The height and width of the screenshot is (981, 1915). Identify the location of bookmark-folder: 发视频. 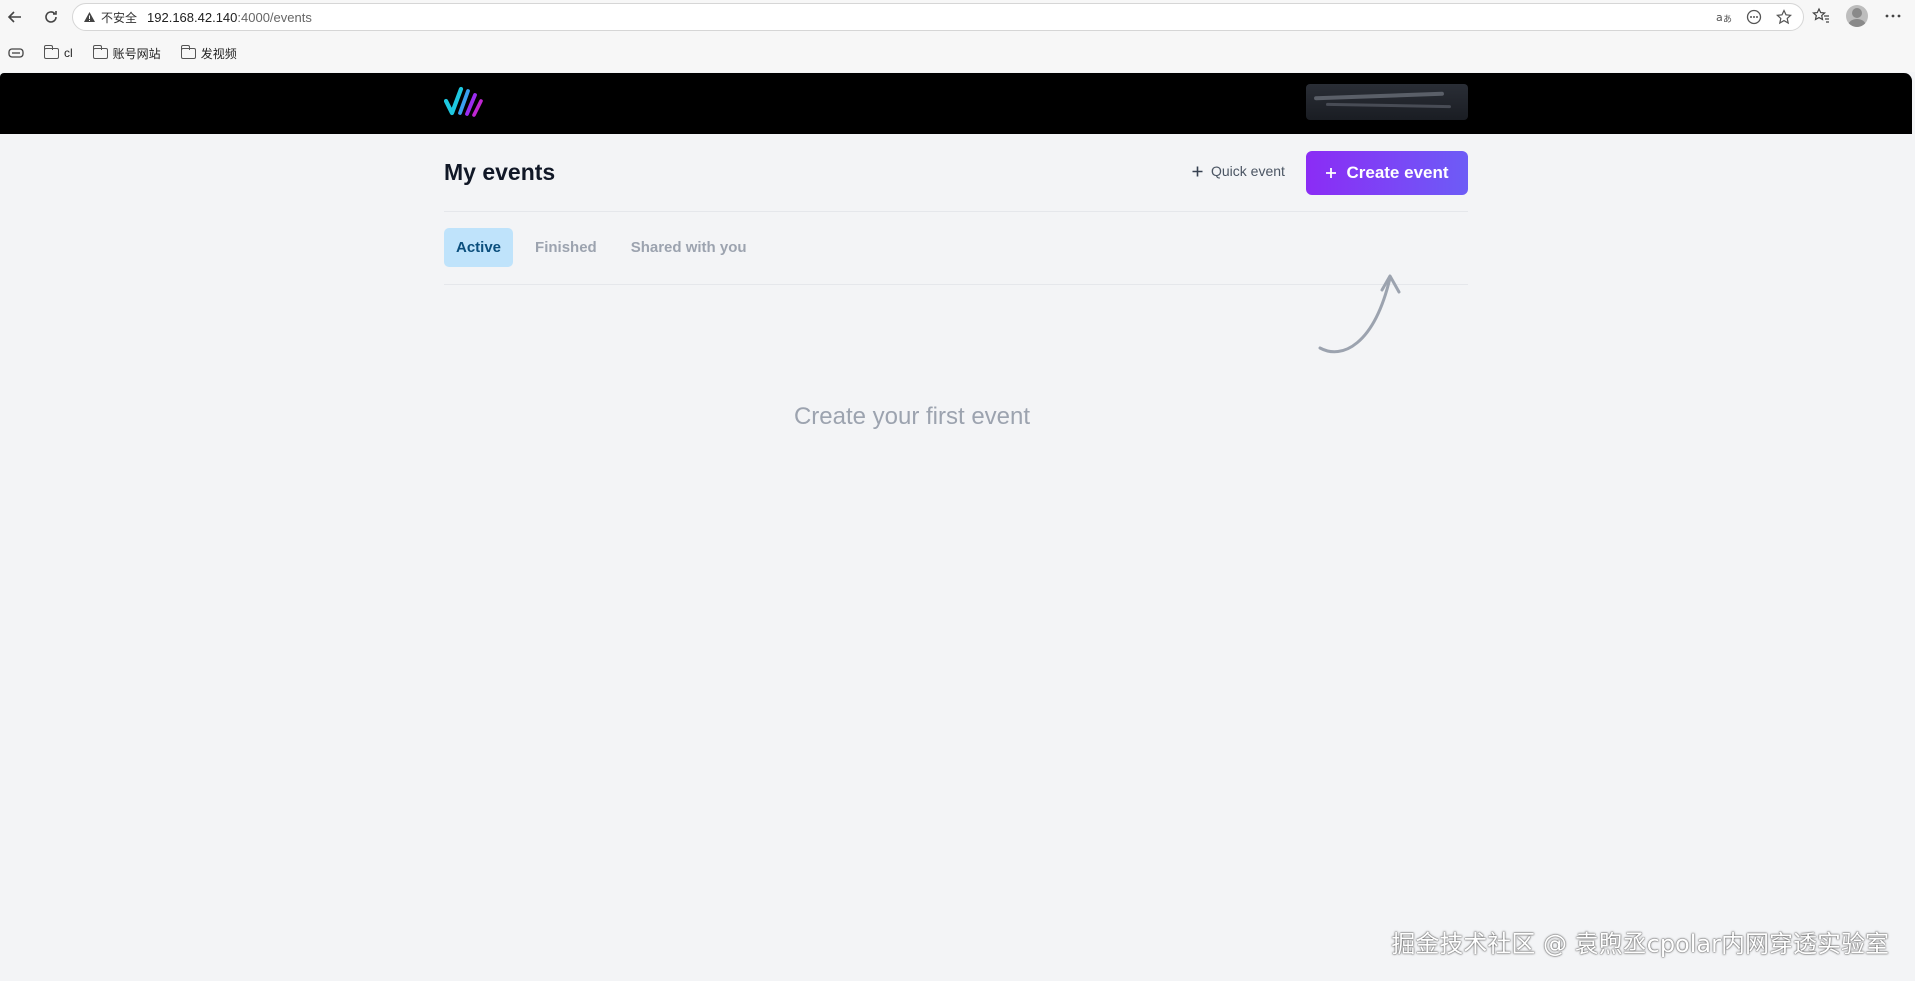
(208, 53).